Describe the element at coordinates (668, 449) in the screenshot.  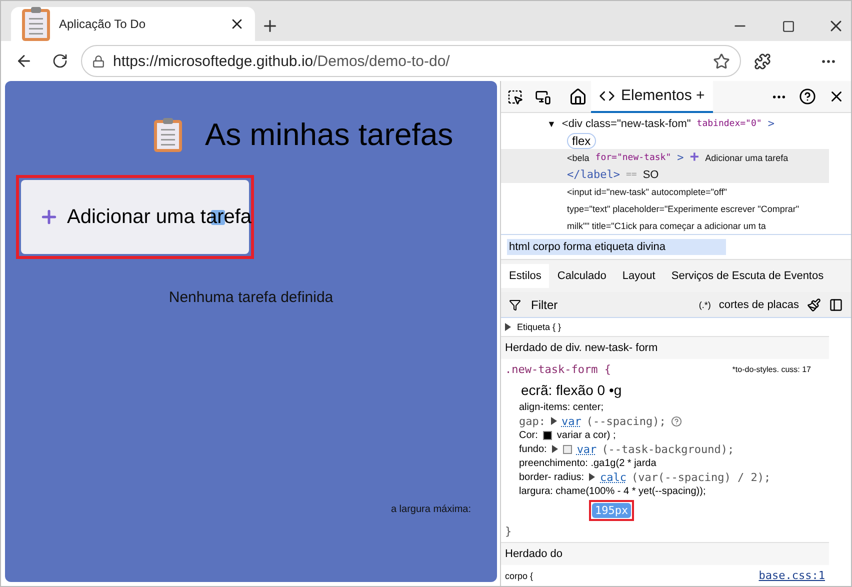
I see `declaration-text: (--task-background);` at that location.